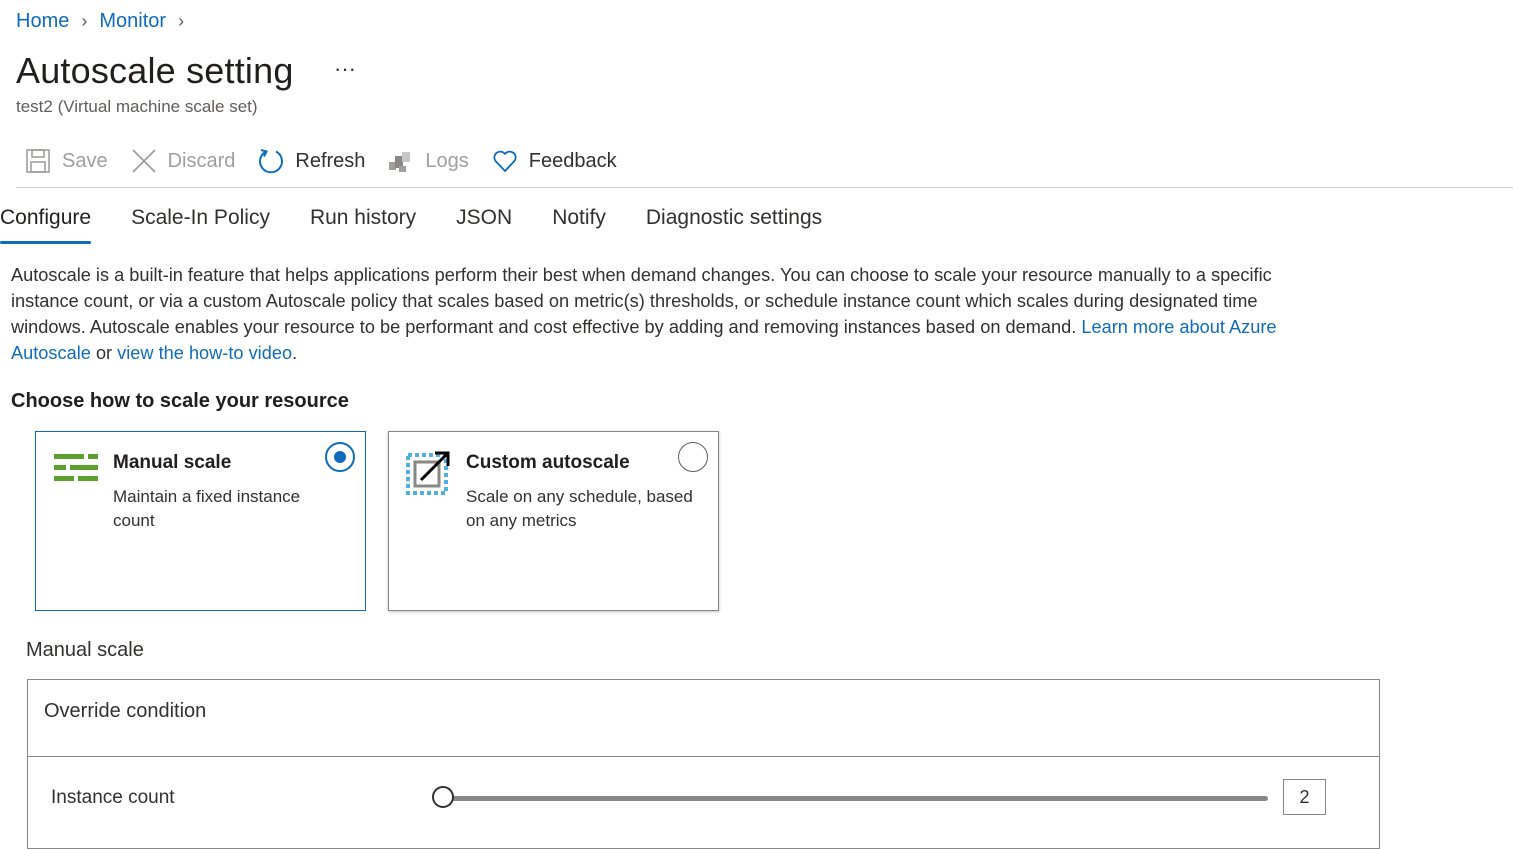 The height and width of the screenshot is (849, 1513). I want to click on description-end: ., so click(295, 353).